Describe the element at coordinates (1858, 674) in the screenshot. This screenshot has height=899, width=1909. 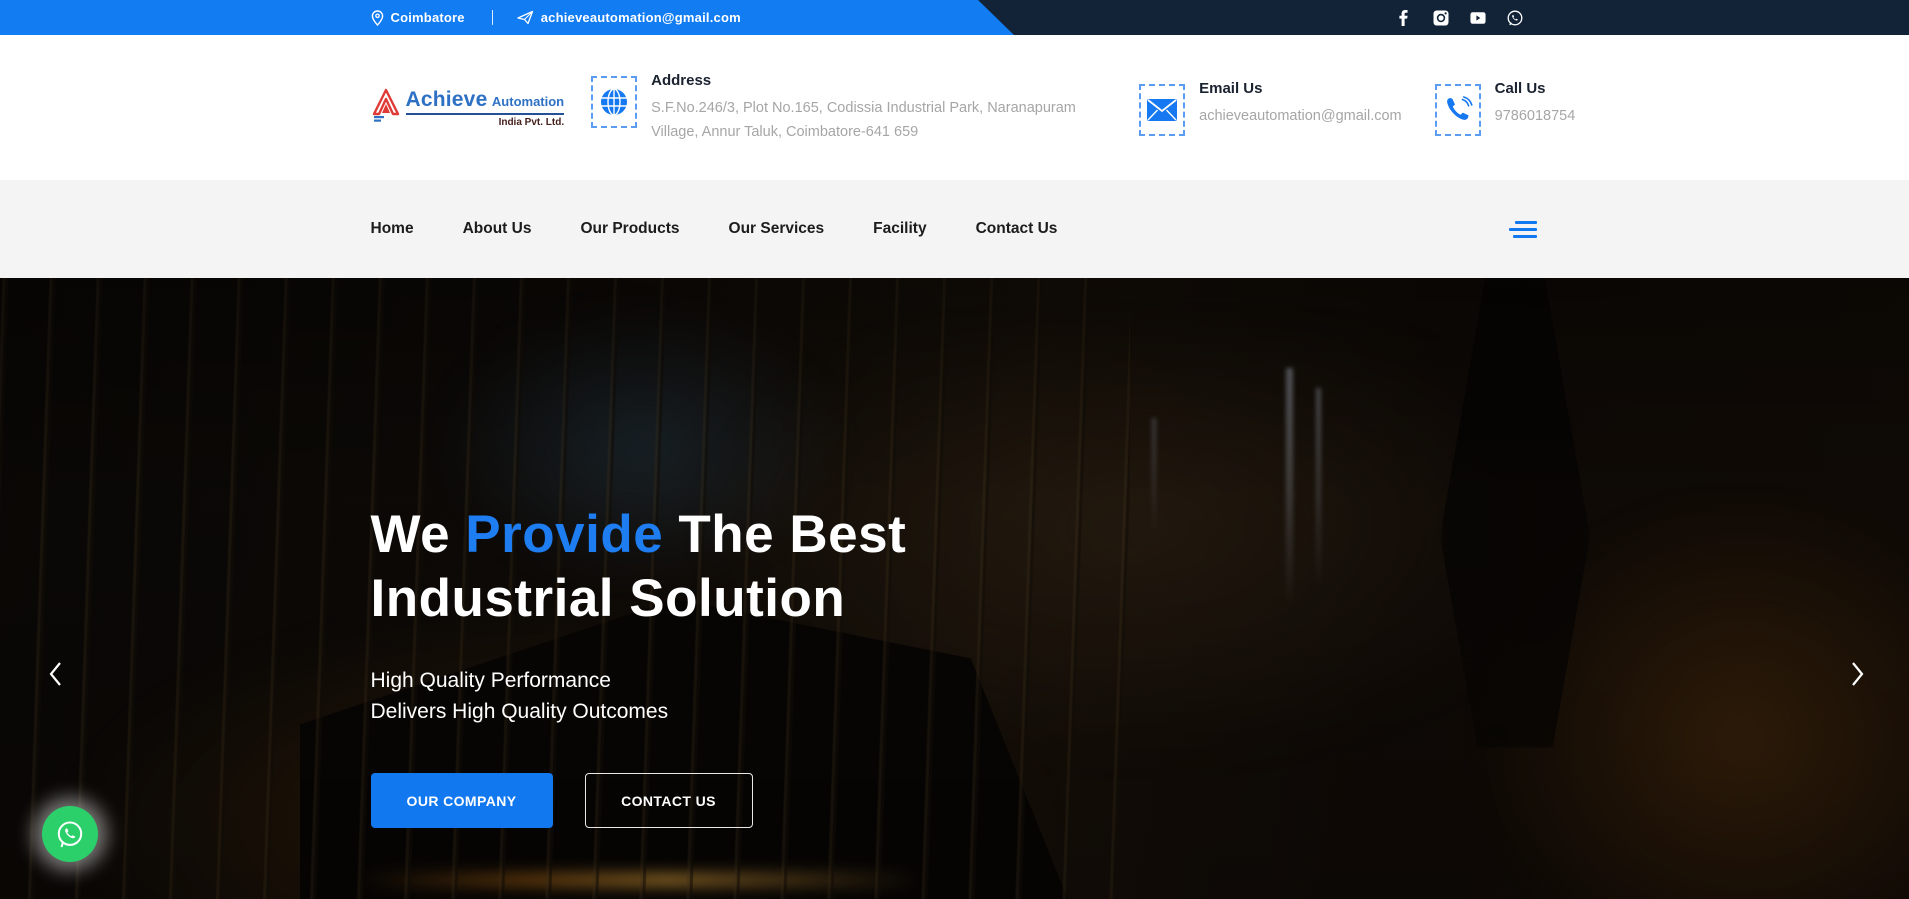
I see `carousel-next-arrow` at that location.